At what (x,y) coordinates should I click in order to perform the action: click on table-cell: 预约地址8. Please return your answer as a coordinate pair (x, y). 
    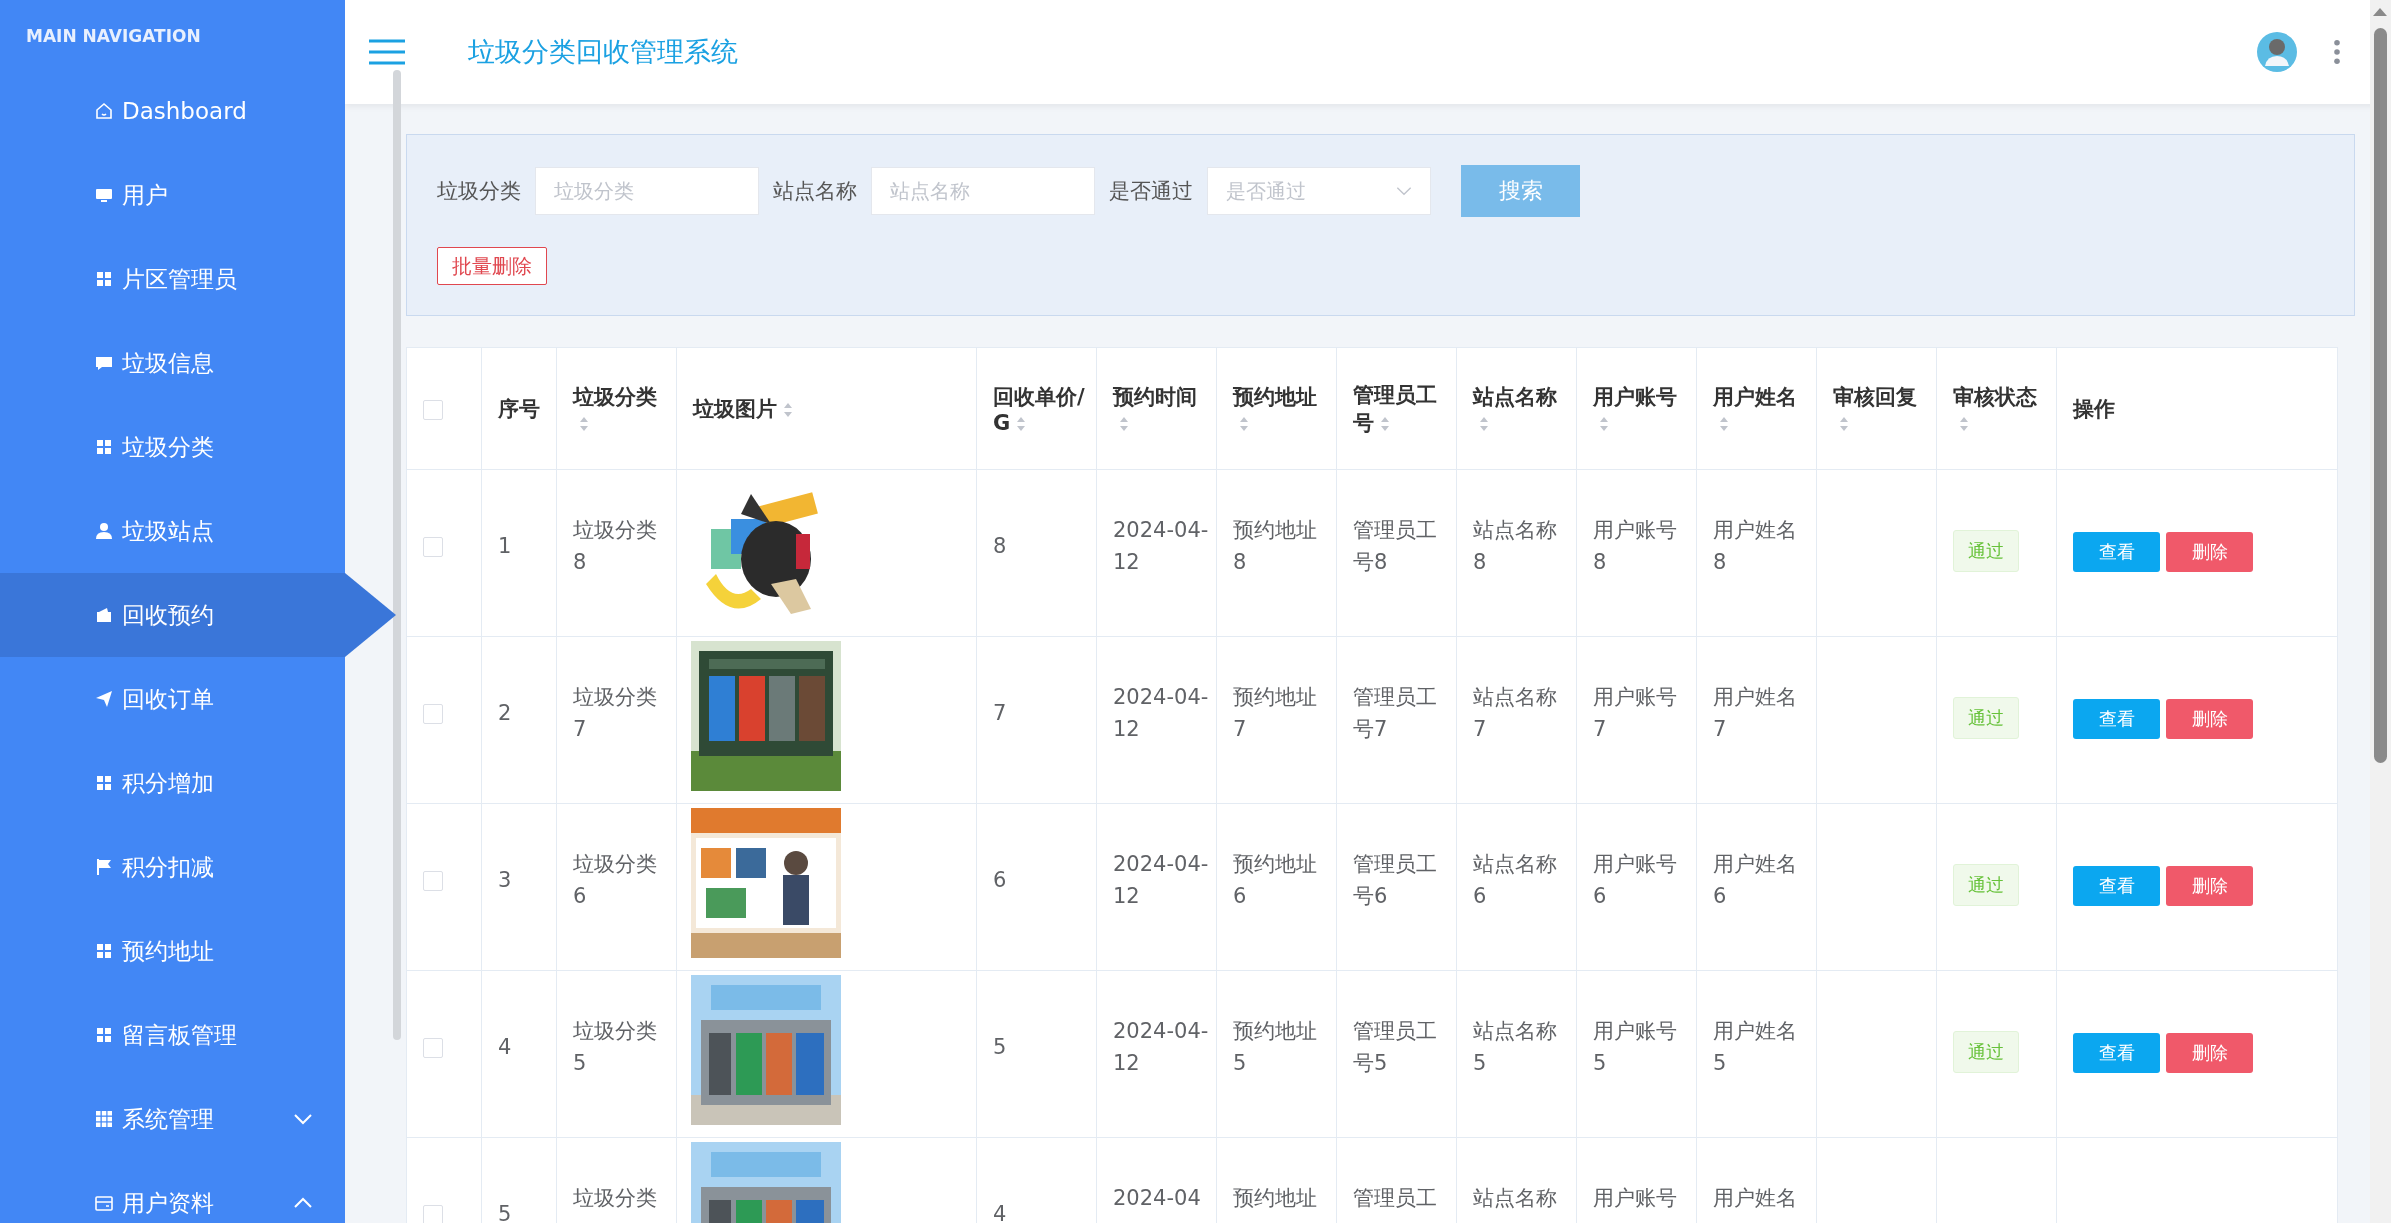
    Looking at the image, I should click on (1275, 546).